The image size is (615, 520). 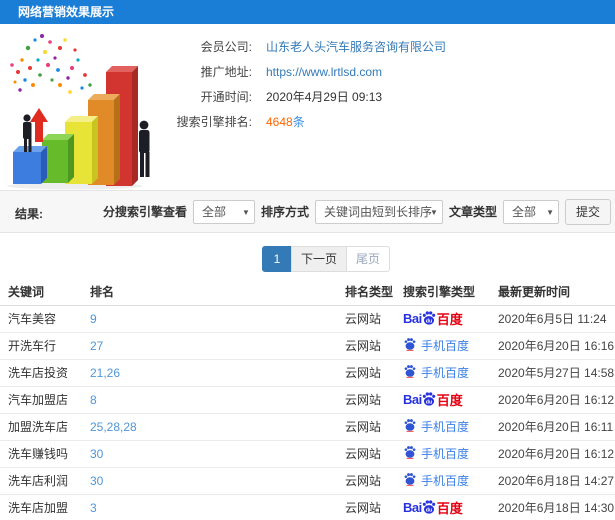 I want to click on engine-filter-select: 全部 ▼, so click(x=223, y=211).